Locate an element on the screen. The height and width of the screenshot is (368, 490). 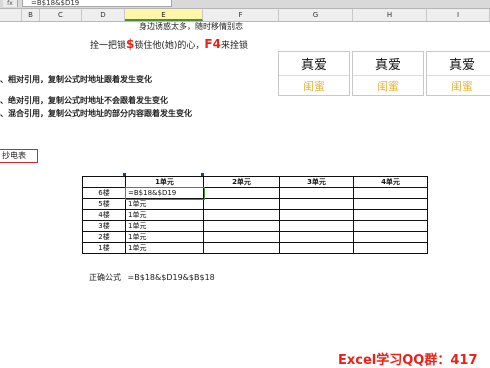
card-2-divider is located at coordinates (388, 75).